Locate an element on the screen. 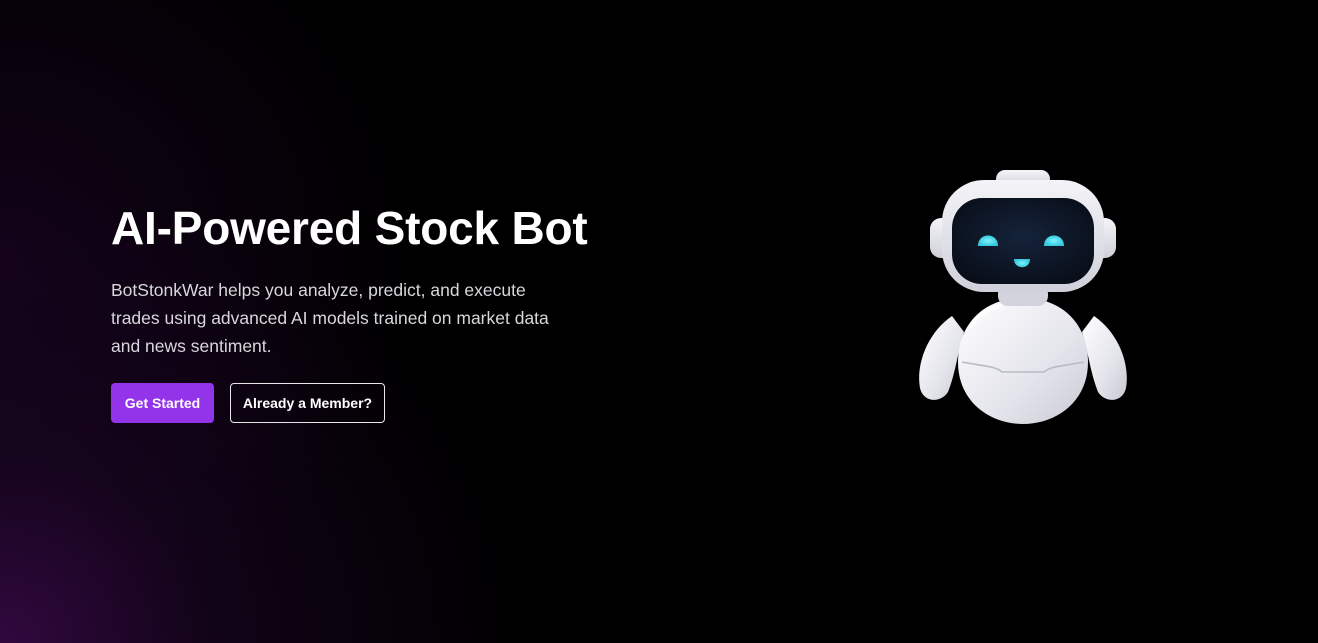 The width and height of the screenshot is (1318, 643). hero-actions: Get Started Already a Member? is located at coordinates (391, 403).